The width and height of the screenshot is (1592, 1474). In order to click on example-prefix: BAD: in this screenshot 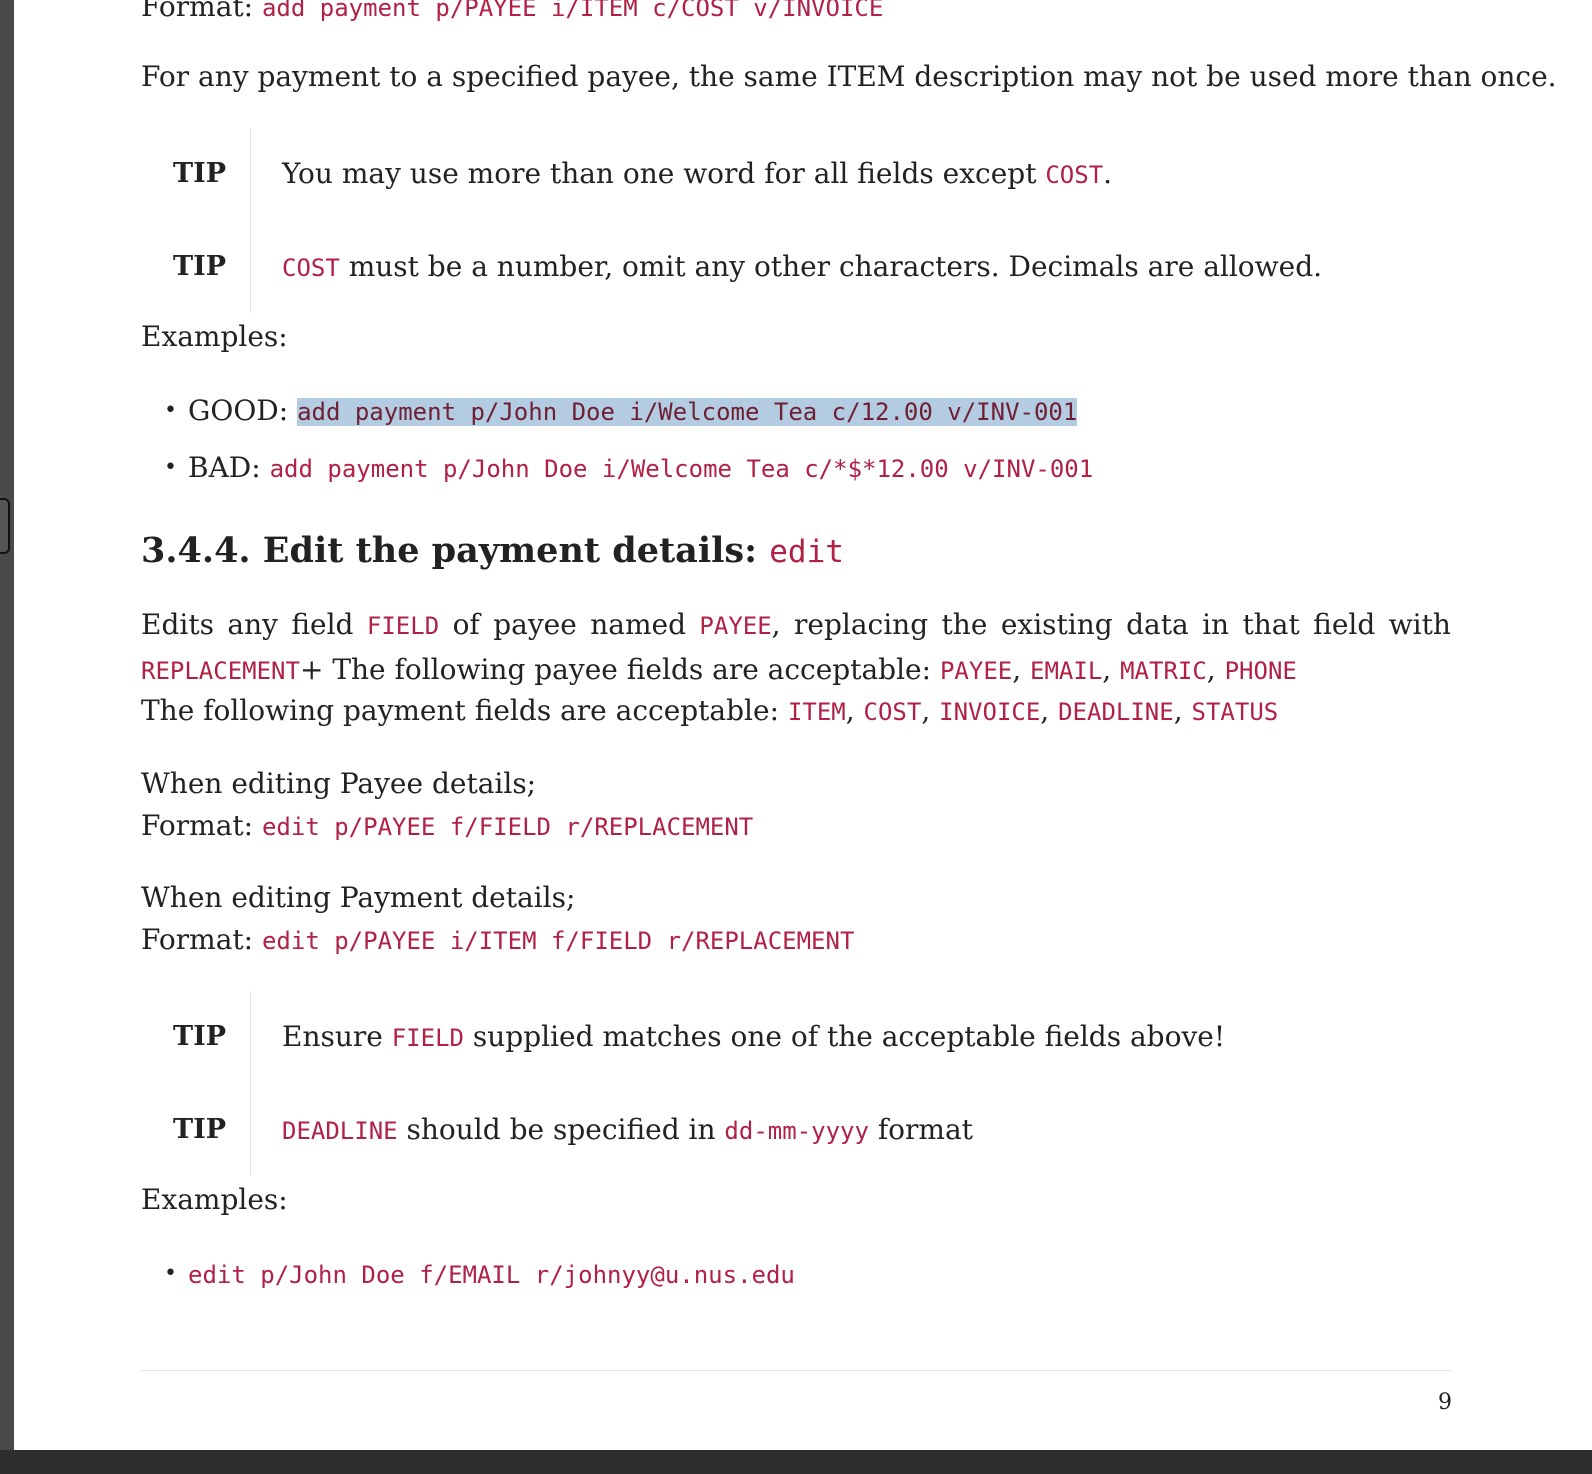, I will do `click(229, 467)`.